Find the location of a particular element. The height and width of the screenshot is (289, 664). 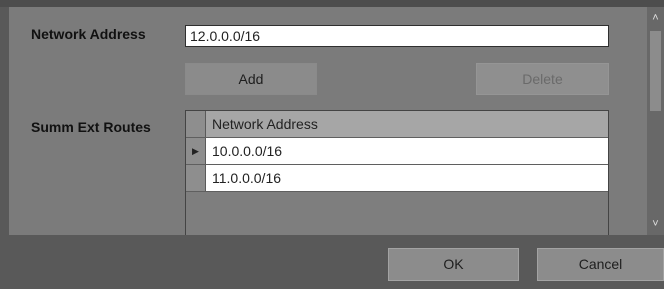

table-cell: 10.0.0.0/16 is located at coordinates (407, 151).